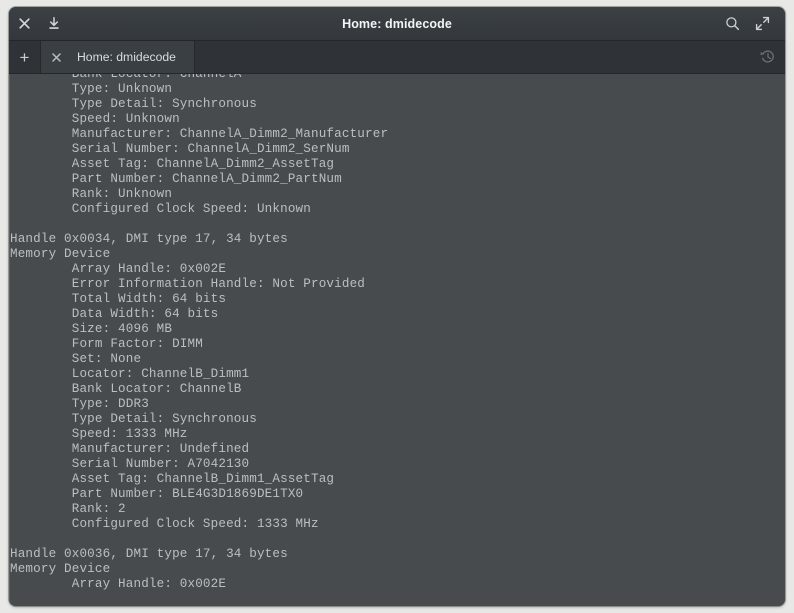 The image size is (794, 613). I want to click on terminal-line: Handle 0x0034, DMI type 17, 34 bytes, so click(149, 239).